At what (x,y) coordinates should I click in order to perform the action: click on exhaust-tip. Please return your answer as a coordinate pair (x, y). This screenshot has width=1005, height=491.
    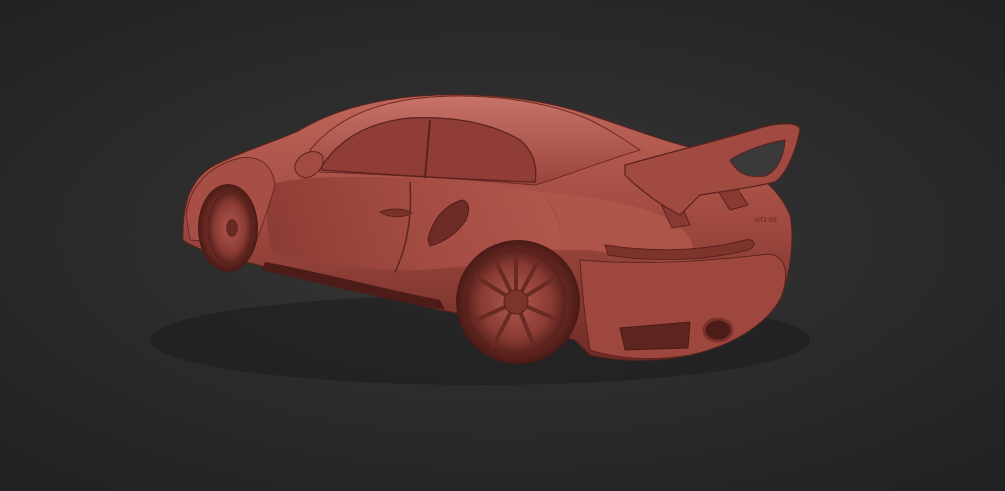
    Looking at the image, I should click on (718, 330).